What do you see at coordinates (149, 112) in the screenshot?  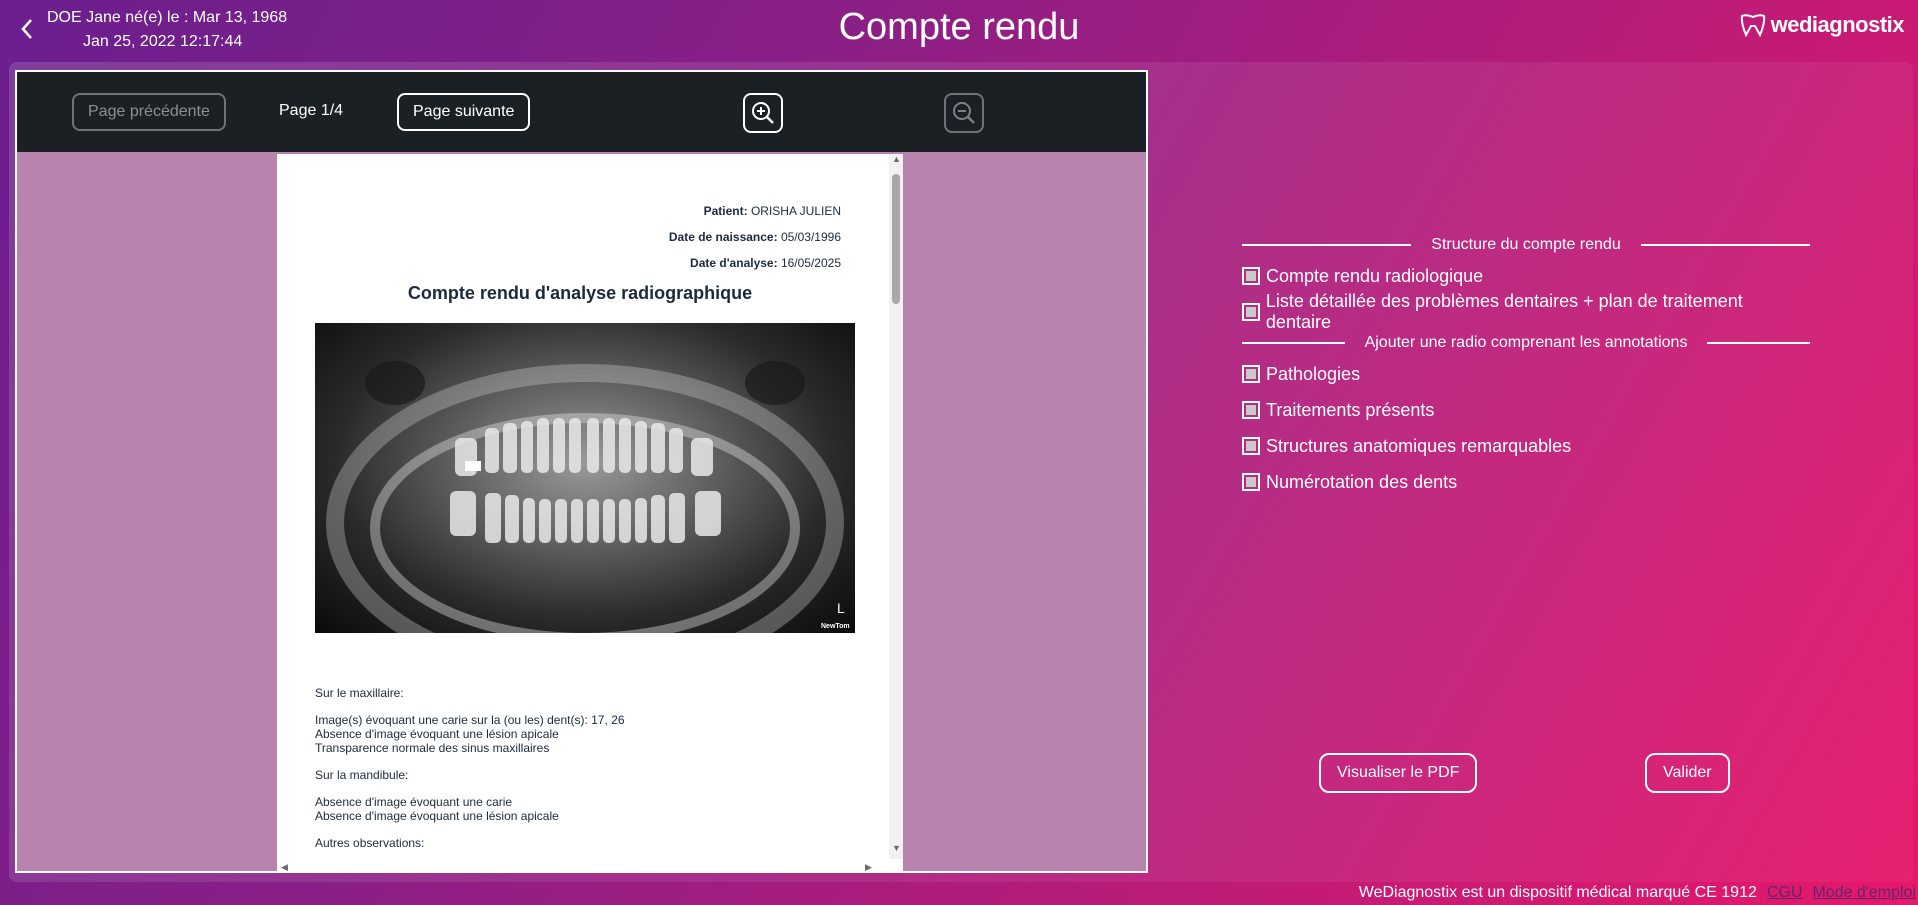 I see `prev-page-button: Page précédente` at bounding box center [149, 112].